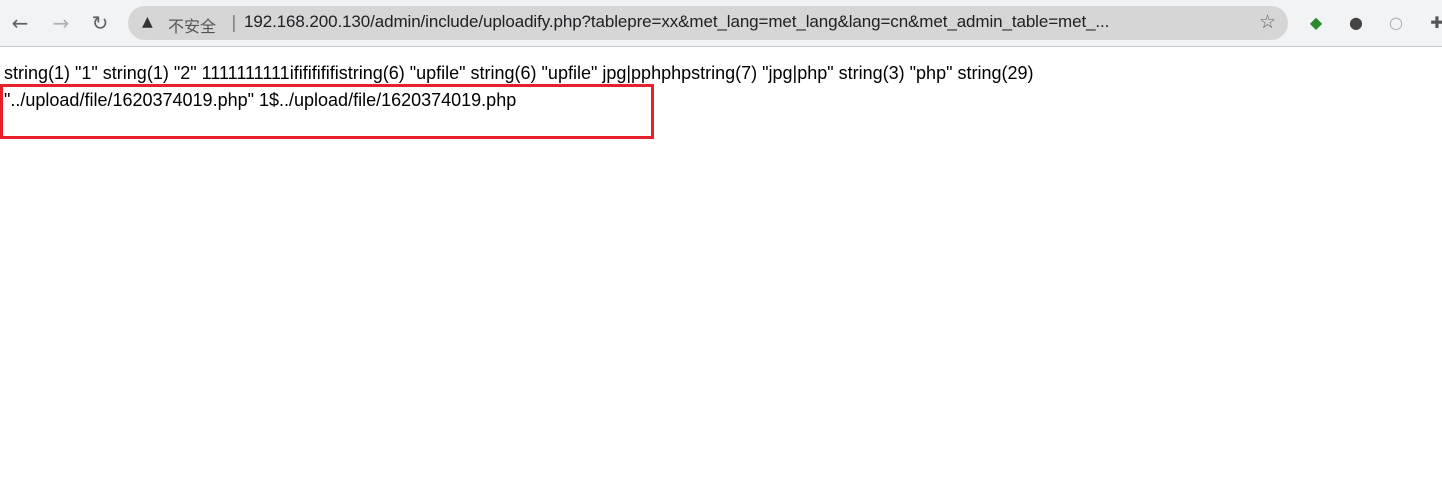 The width and height of the screenshot is (1442, 480). What do you see at coordinates (1396, 23) in the screenshot?
I see `circle-extension-icon: ○` at bounding box center [1396, 23].